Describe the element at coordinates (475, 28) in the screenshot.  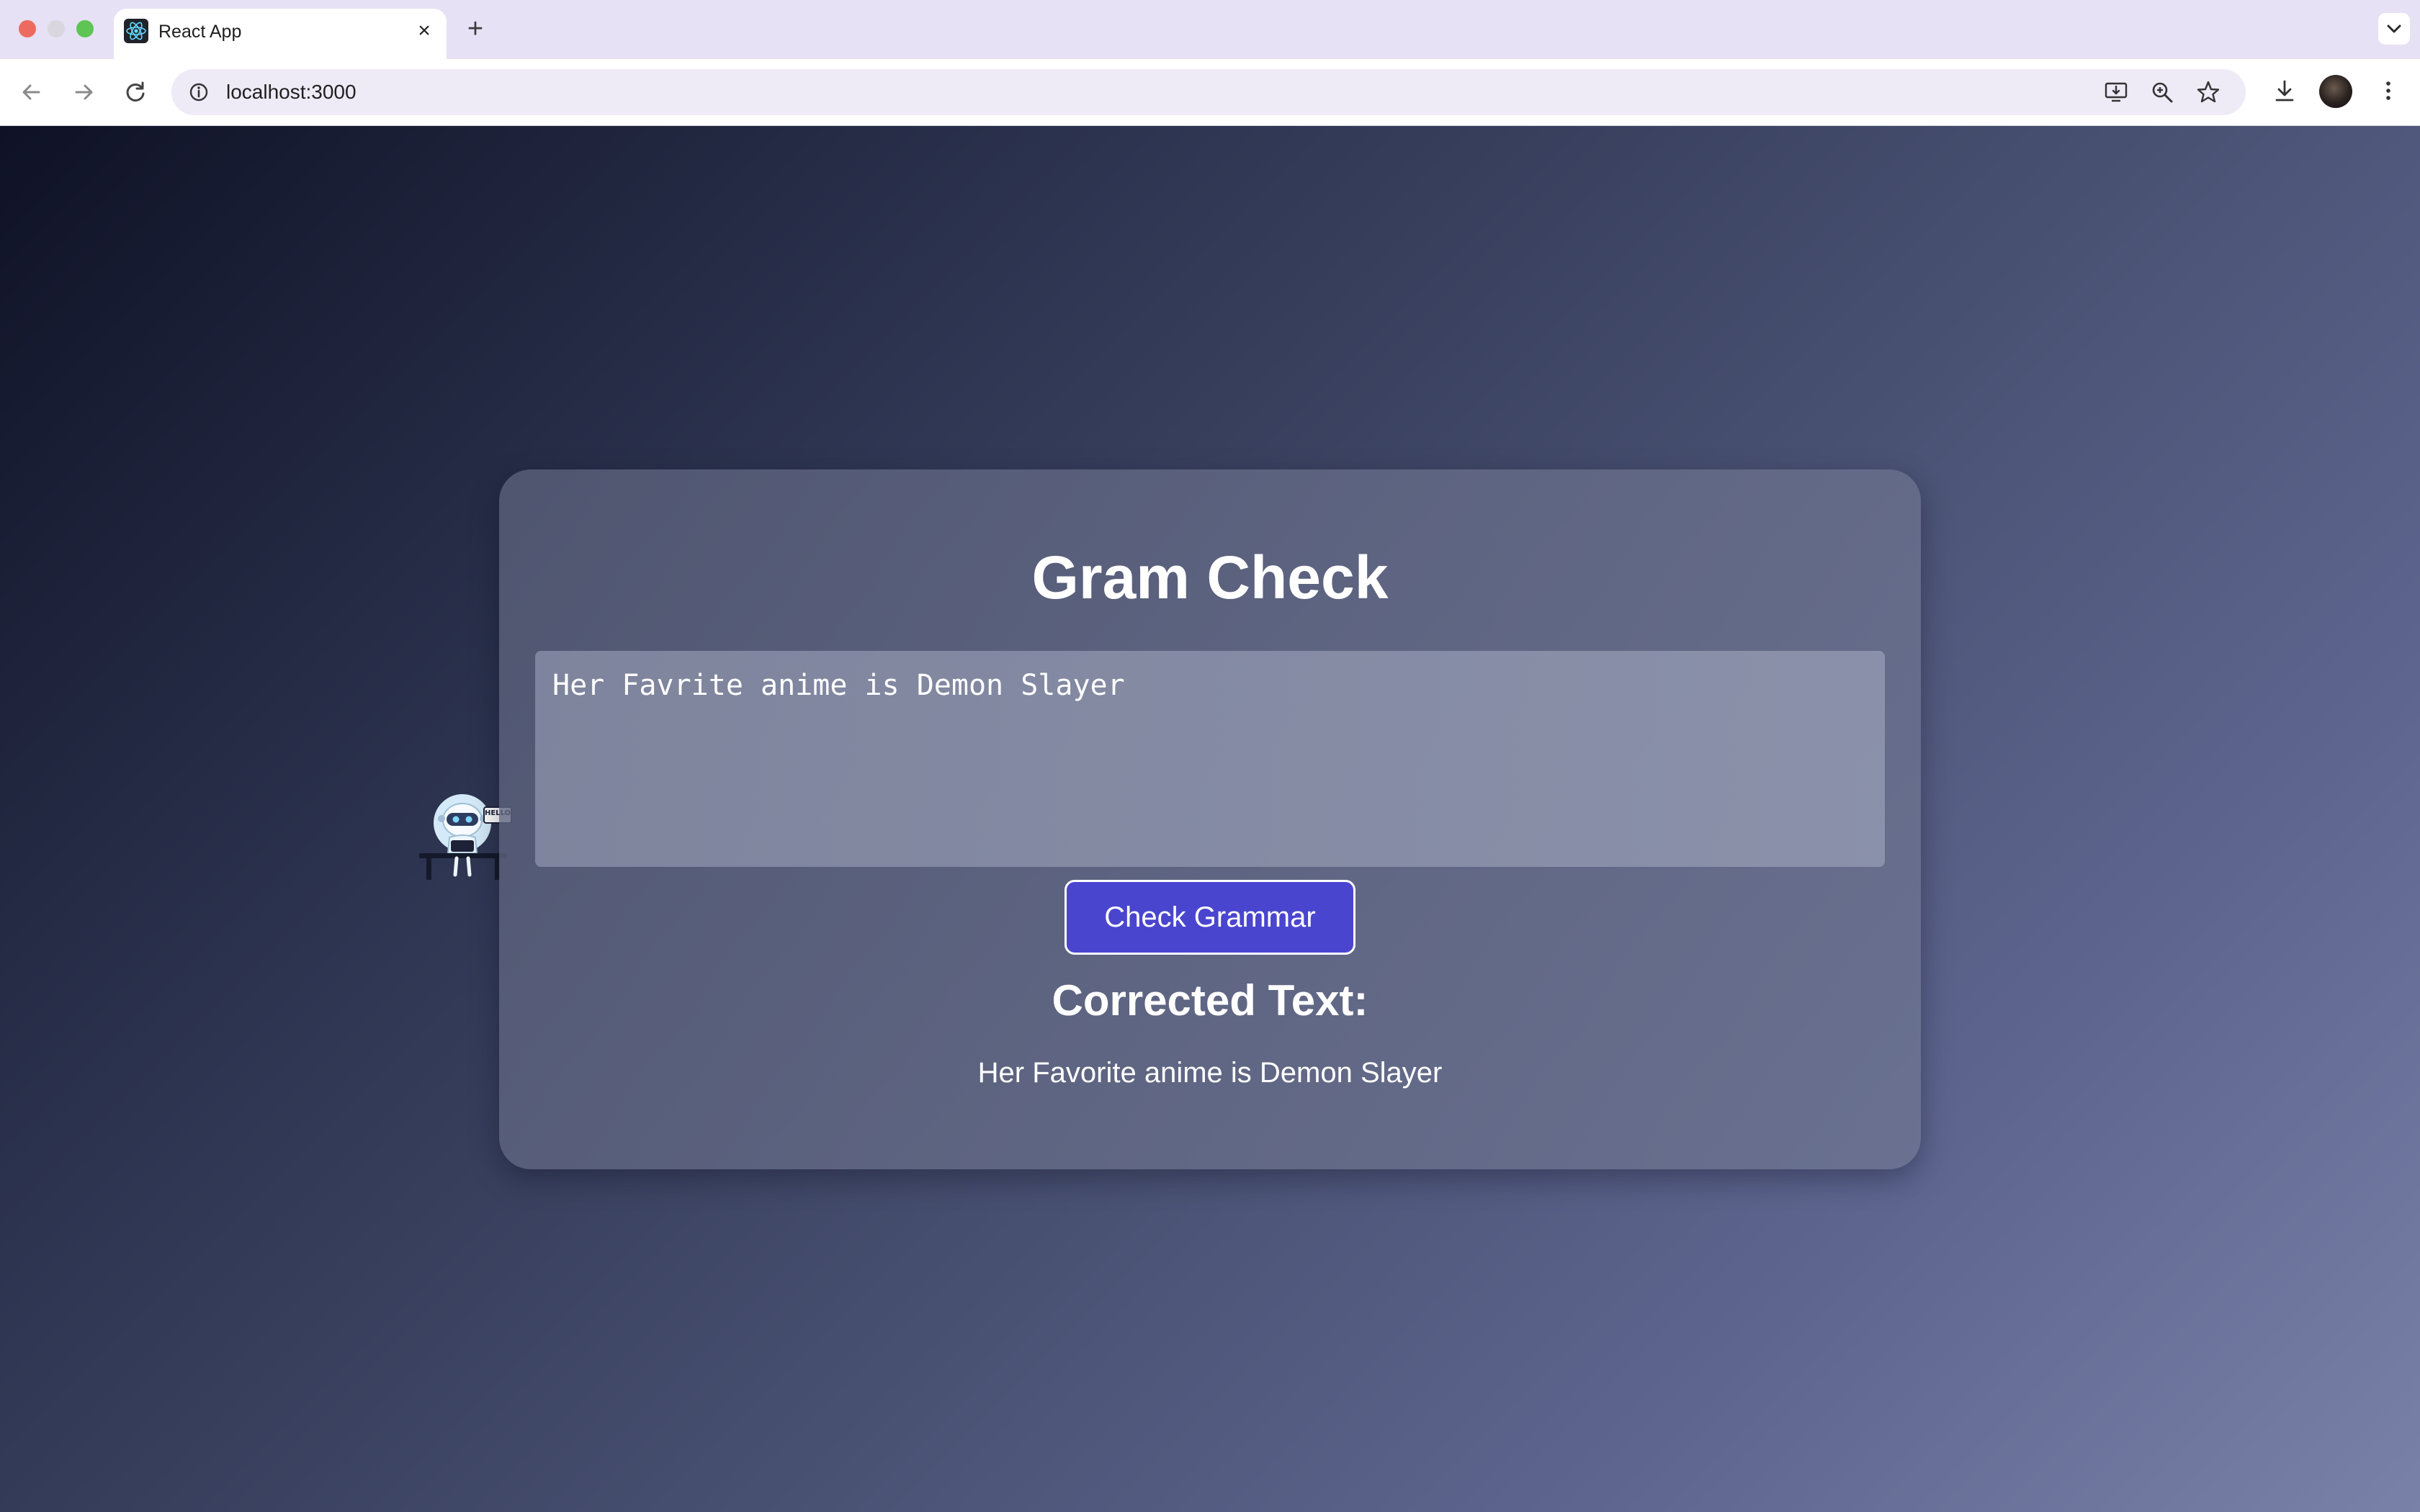
I see `new-tab-button: +` at that location.